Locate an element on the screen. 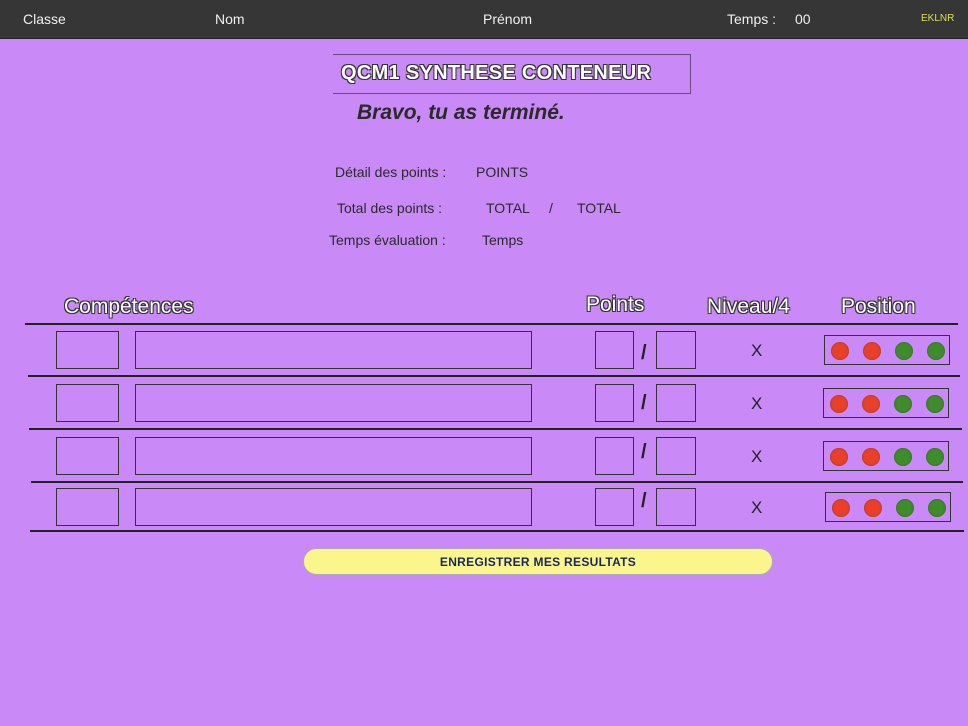 This screenshot has height=726, width=968. header-niveau: Niveau/4 is located at coordinates (748, 306).